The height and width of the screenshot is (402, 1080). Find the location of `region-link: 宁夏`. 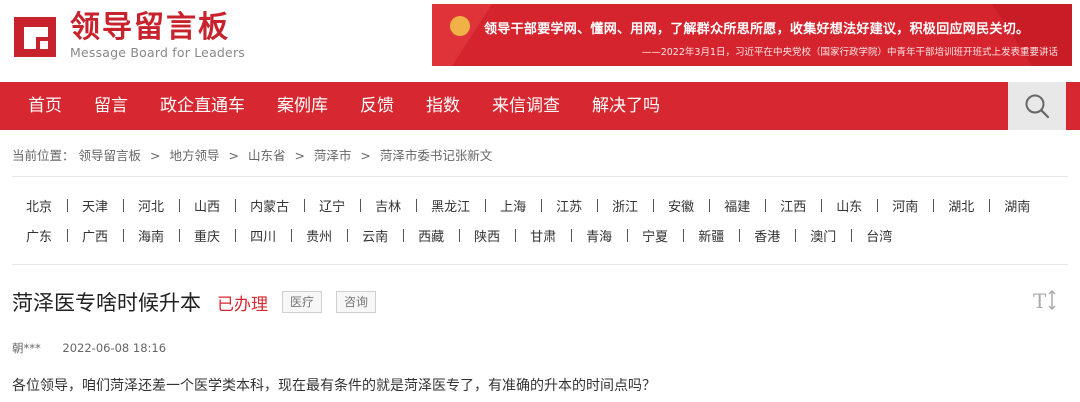

region-link: 宁夏 is located at coordinates (655, 235).